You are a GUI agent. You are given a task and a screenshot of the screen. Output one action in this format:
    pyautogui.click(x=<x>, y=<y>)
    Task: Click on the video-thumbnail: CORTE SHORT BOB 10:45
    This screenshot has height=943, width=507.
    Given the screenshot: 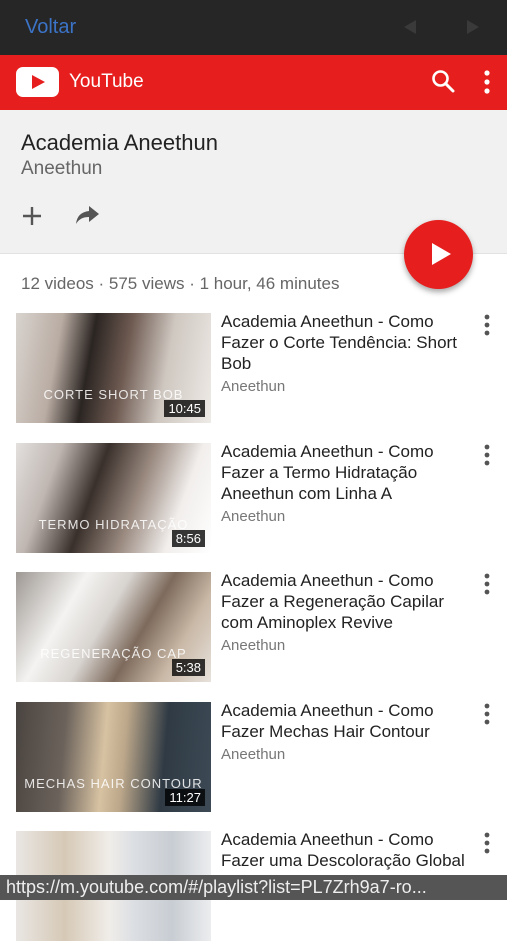 What is the action you would take?
    pyautogui.click(x=113, y=368)
    